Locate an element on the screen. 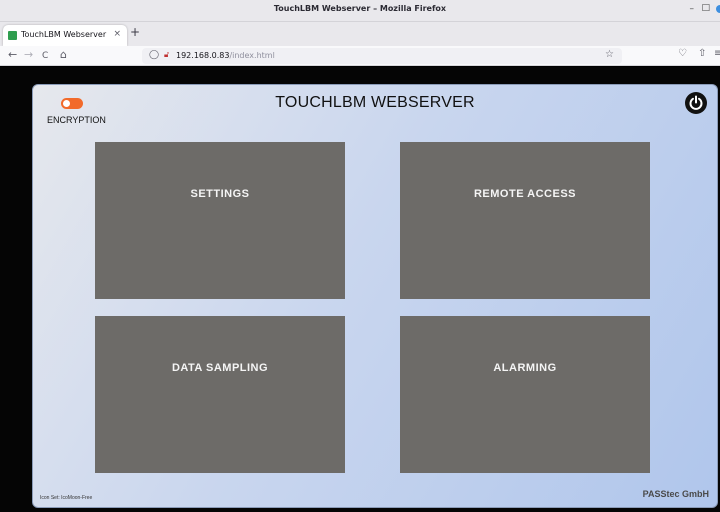 The image size is (720, 512). url-bar: ◯ 🔓︎ 192.168.0.83/index.html ☆ is located at coordinates (382, 56).